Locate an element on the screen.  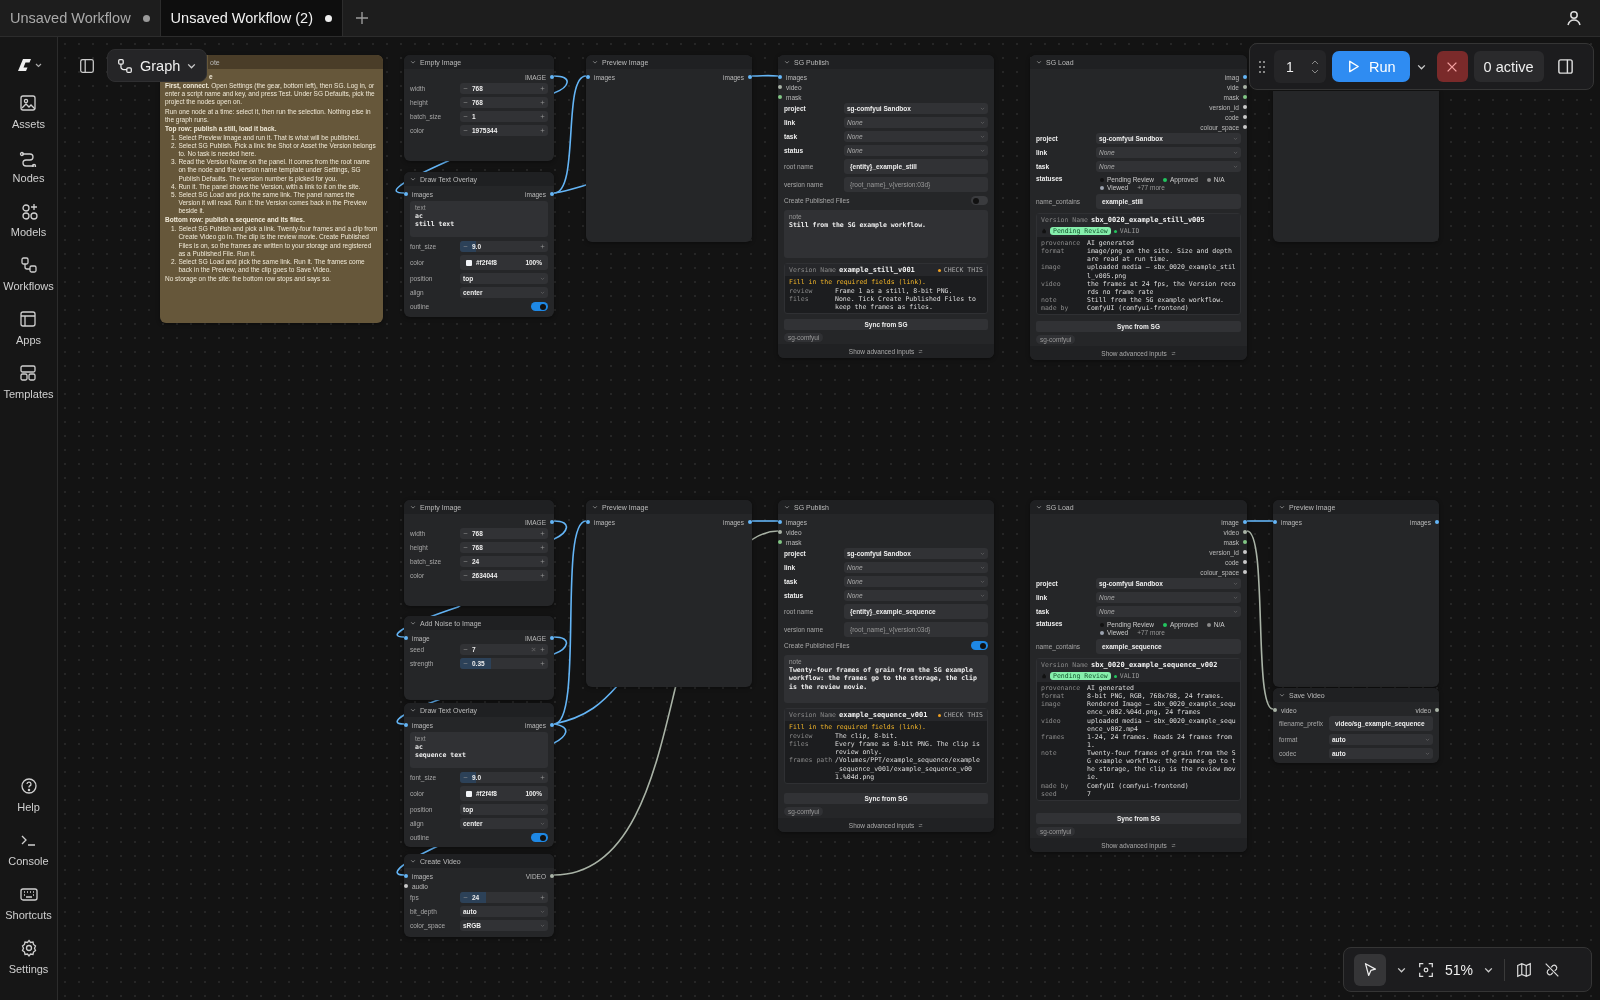
sidebar-label: Models is located at coordinates (28, 232).